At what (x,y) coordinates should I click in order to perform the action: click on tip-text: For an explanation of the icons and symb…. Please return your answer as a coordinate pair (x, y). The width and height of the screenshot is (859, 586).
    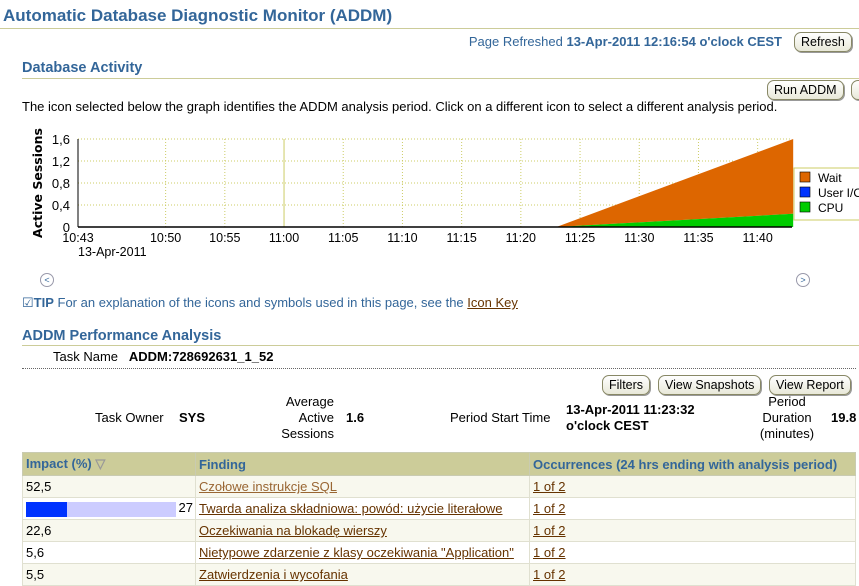
    Looking at the image, I should click on (260, 302).